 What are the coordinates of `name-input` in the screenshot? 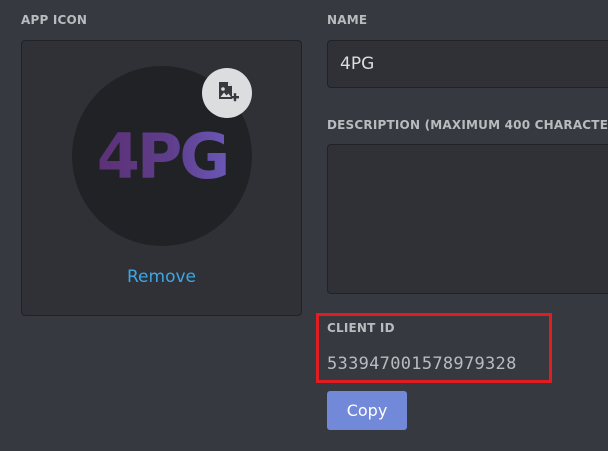 It's located at (467, 64).